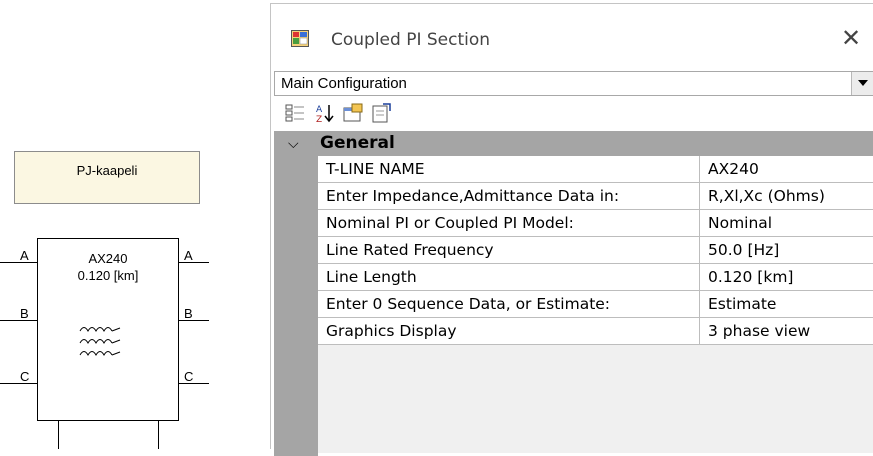 This screenshot has width=873, height=456. What do you see at coordinates (573, 143) in the screenshot?
I see `category-general: ⌵ General` at bounding box center [573, 143].